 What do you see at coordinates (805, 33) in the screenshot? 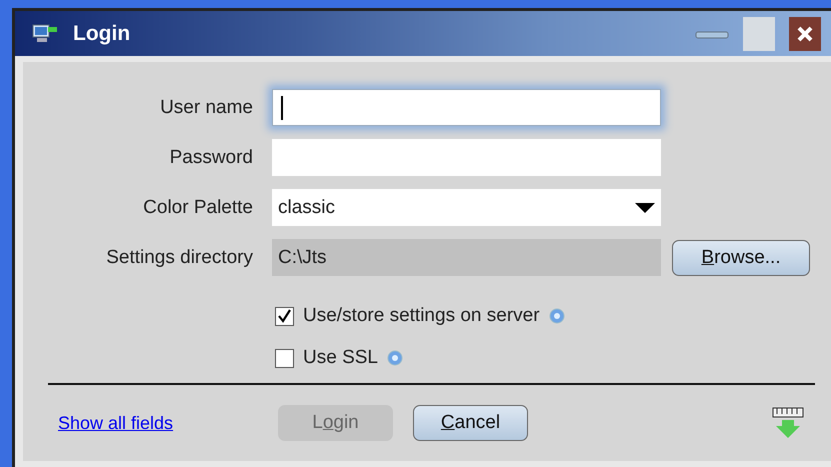
I see `close-button` at bounding box center [805, 33].